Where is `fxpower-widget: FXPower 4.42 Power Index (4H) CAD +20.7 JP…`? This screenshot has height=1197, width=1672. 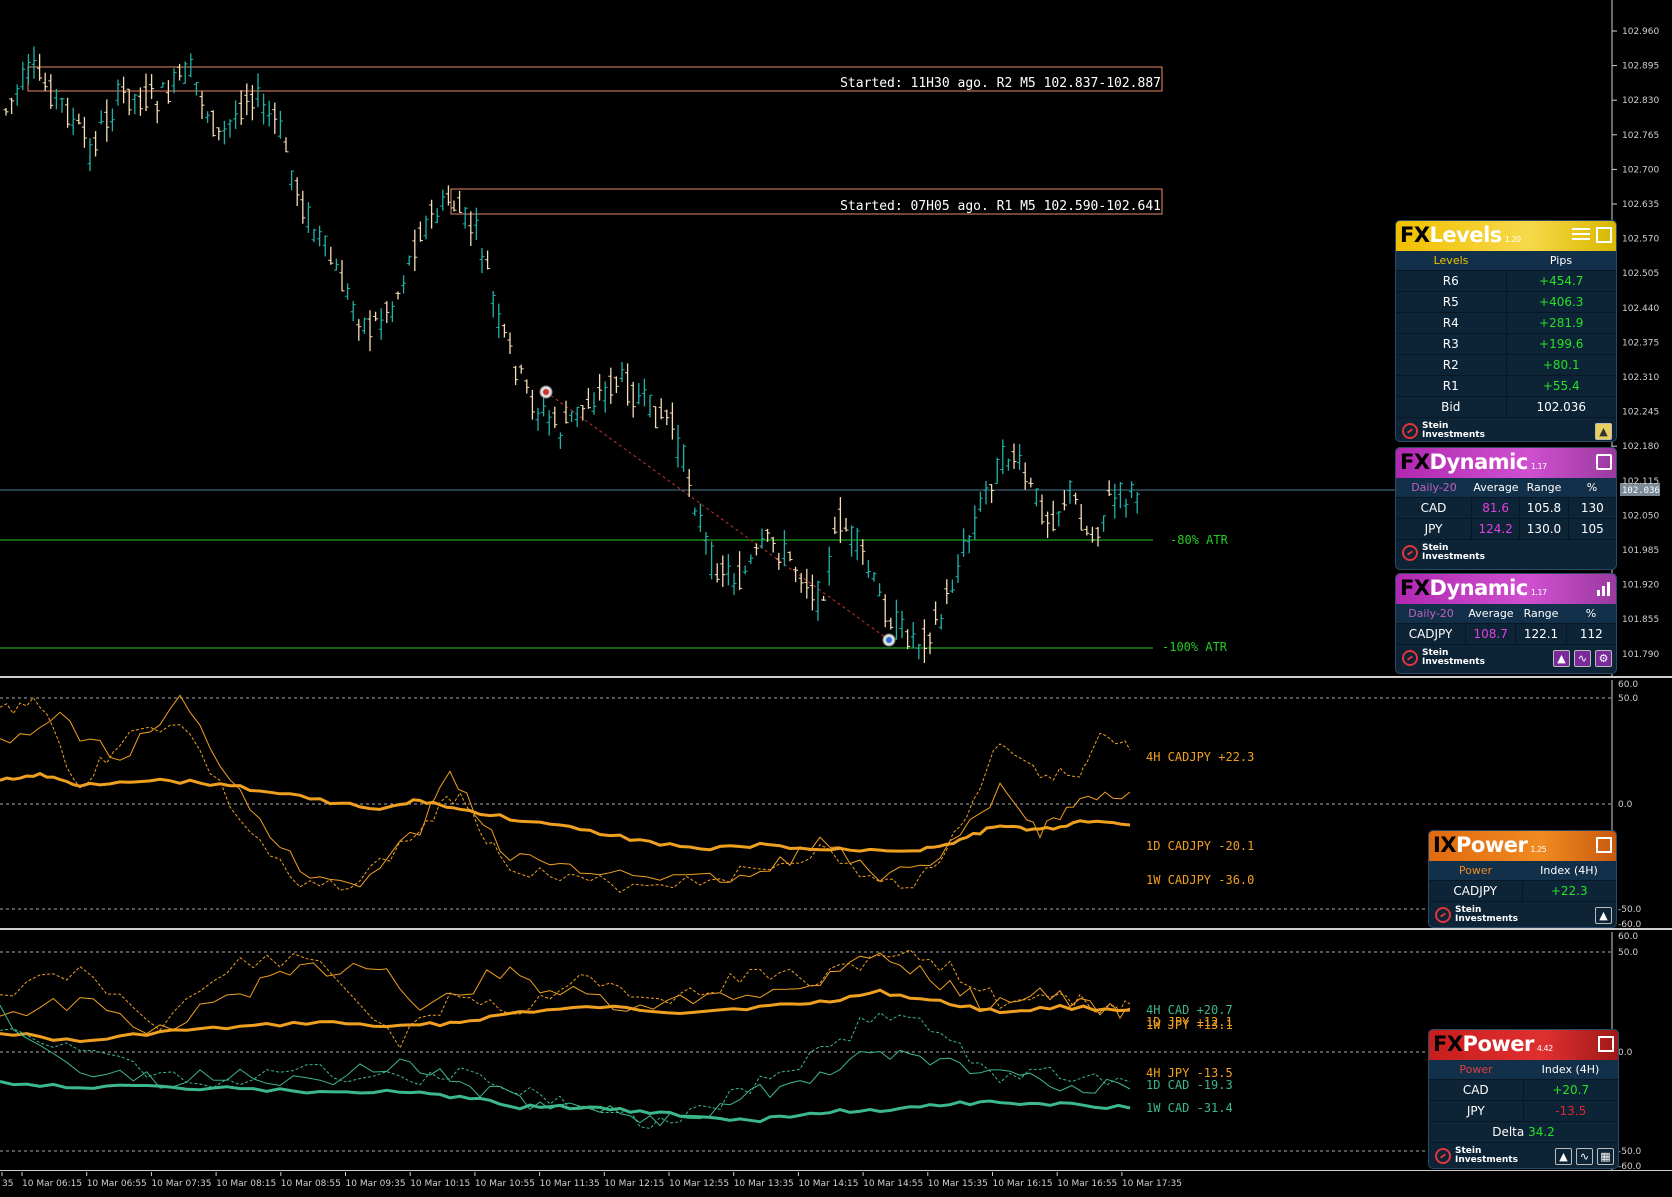 fxpower-widget: FXPower 4.42 Power Index (4H) CAD +20.7 JP… is located at coordinates (1523, 1099).